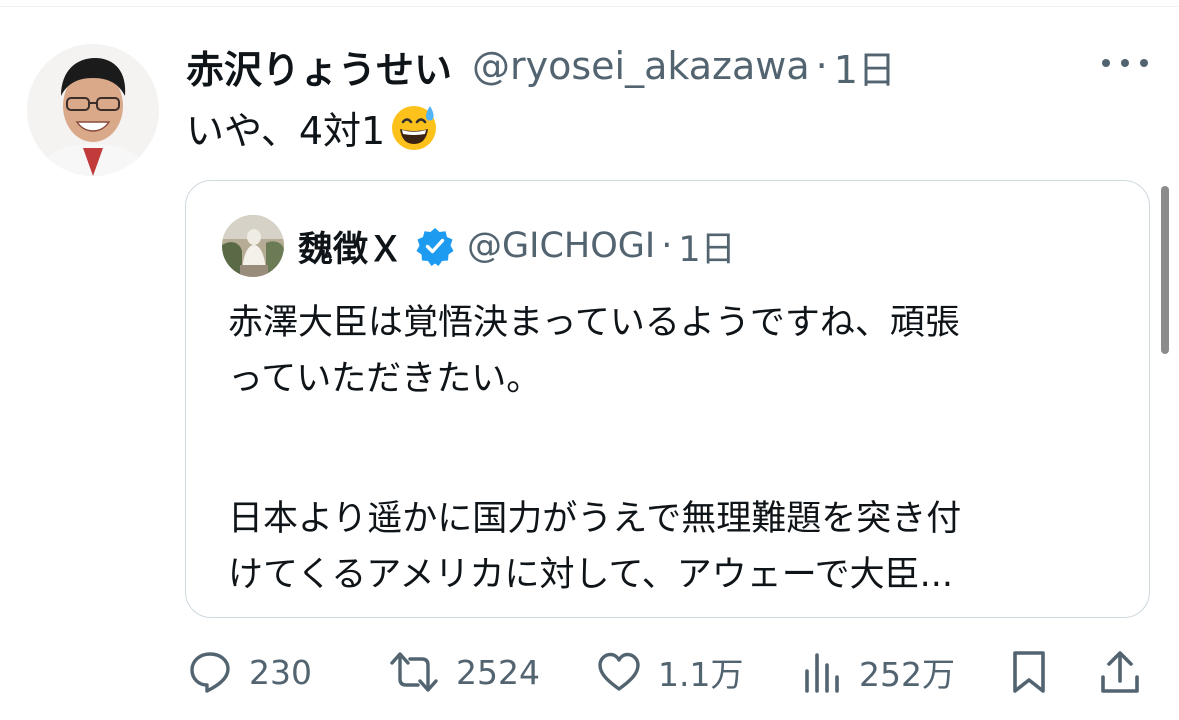 This screenshot has height=720, width=1179. What do you see at coordinates (822, 672) in the screenshot?
I see `views-icon` at bounding box center [822, 672].